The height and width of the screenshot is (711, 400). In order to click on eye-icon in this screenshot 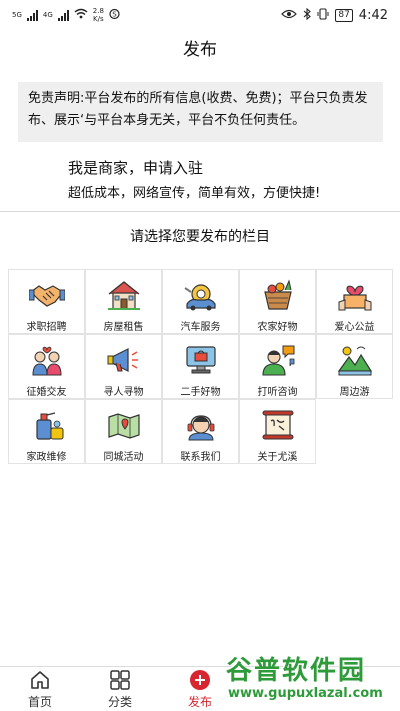, I will do `click(289, 15)`.